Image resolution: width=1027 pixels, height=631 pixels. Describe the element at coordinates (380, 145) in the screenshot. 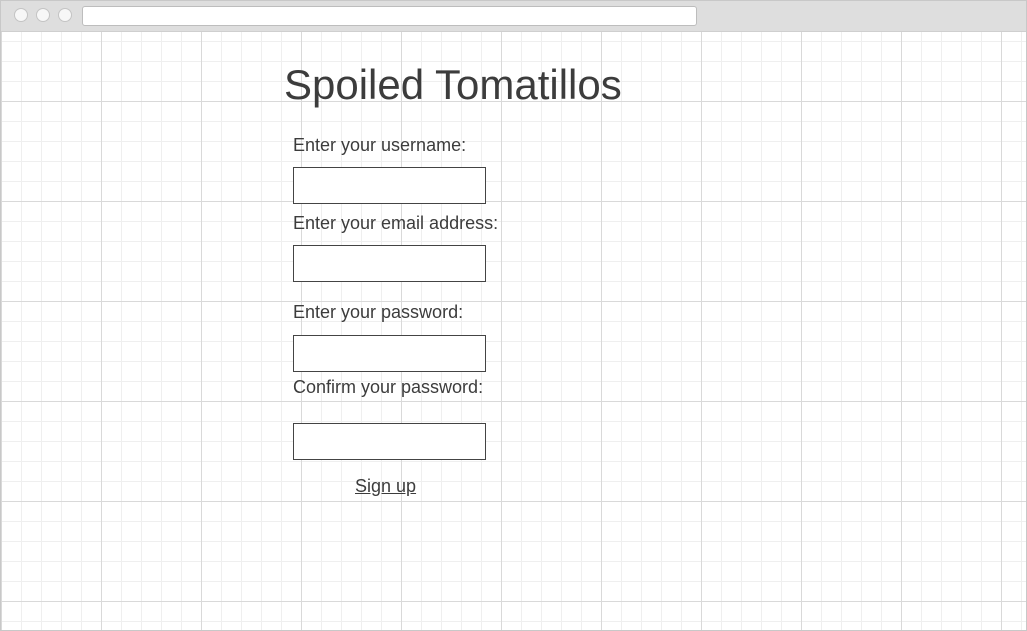

I see `username-label: Enter your username:` at that location.